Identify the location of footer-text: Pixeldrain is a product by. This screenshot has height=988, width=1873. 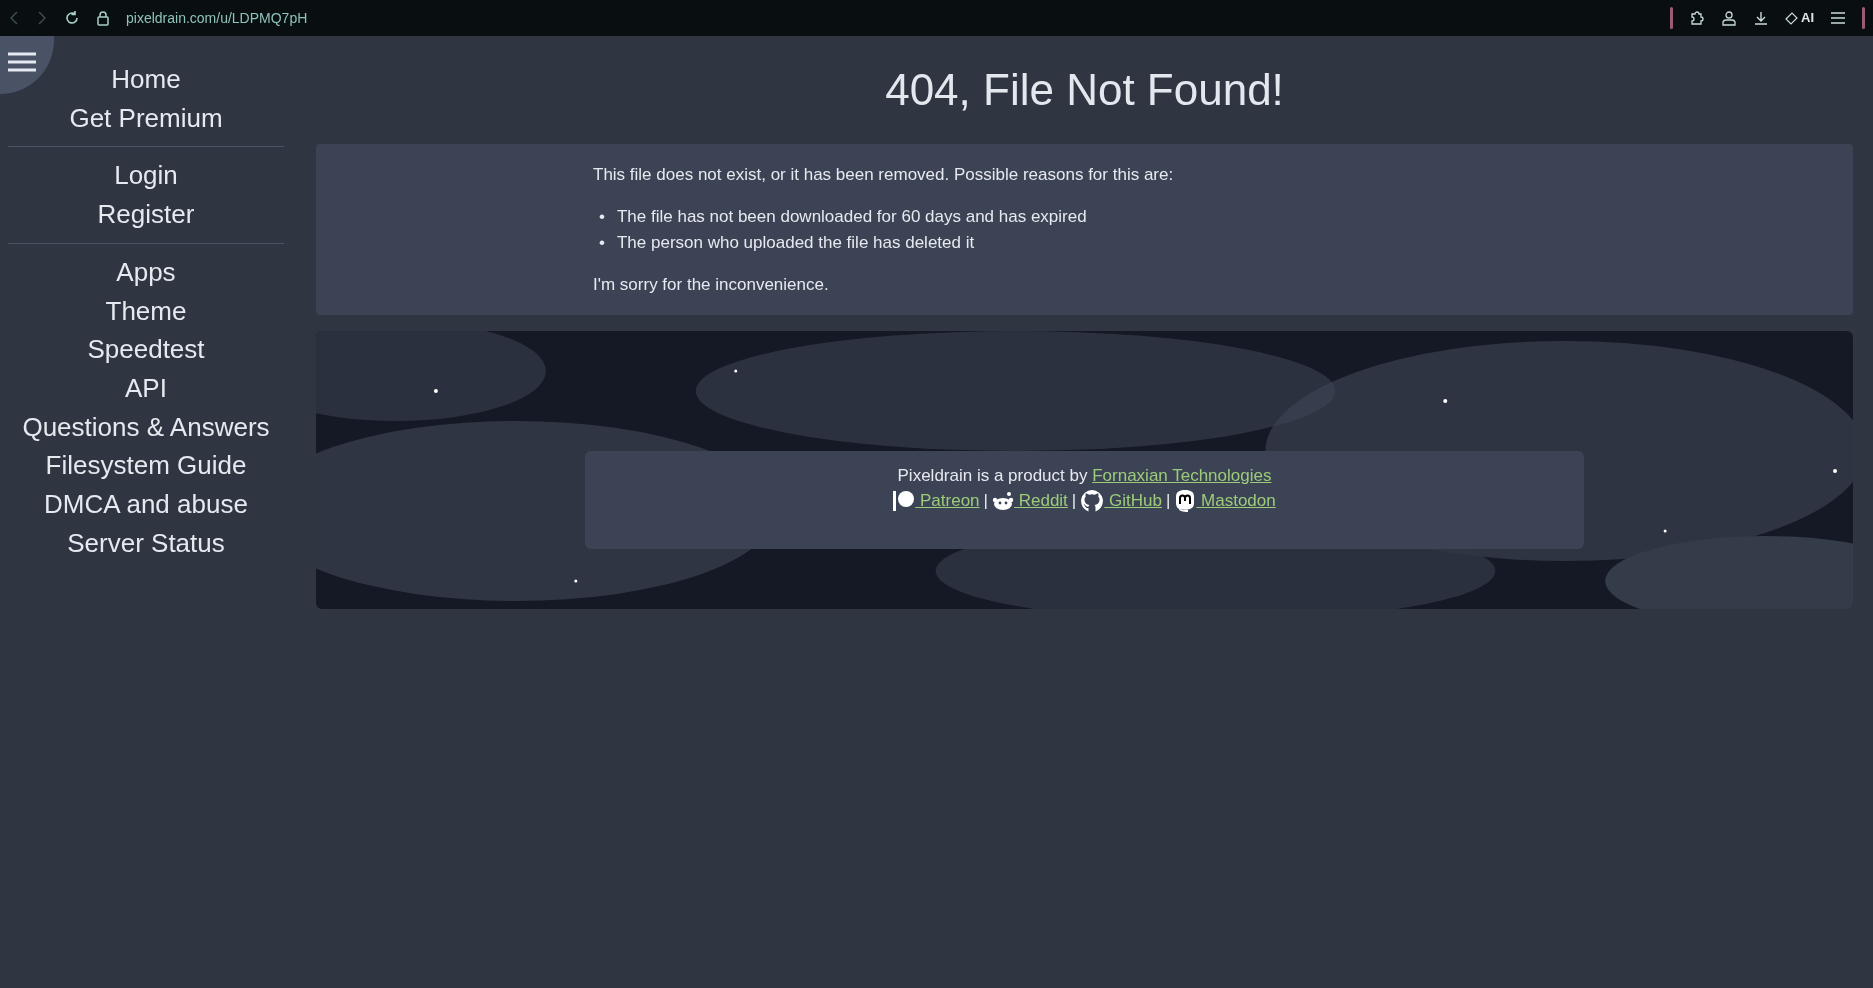
(992, 475).